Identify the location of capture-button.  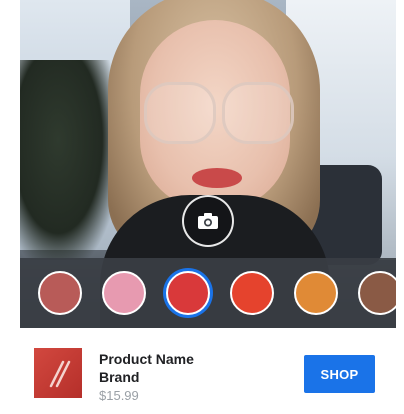
(208, 221).